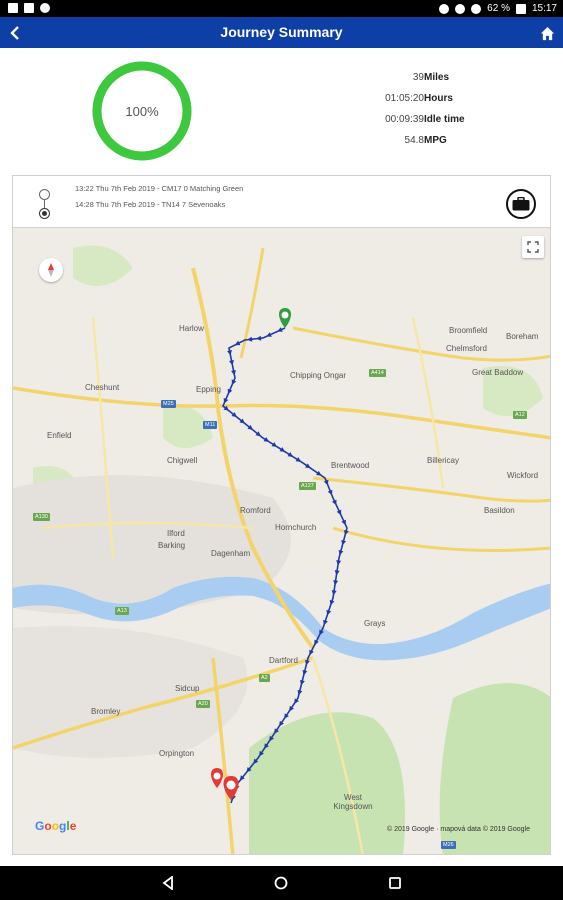 The height and width of the screenshot is (900, 563). What do you see at coordinates (498, 372) in the screenshot?
I see `map-label-great-baddow: Great Baddow` at bounding box center [498, 372].